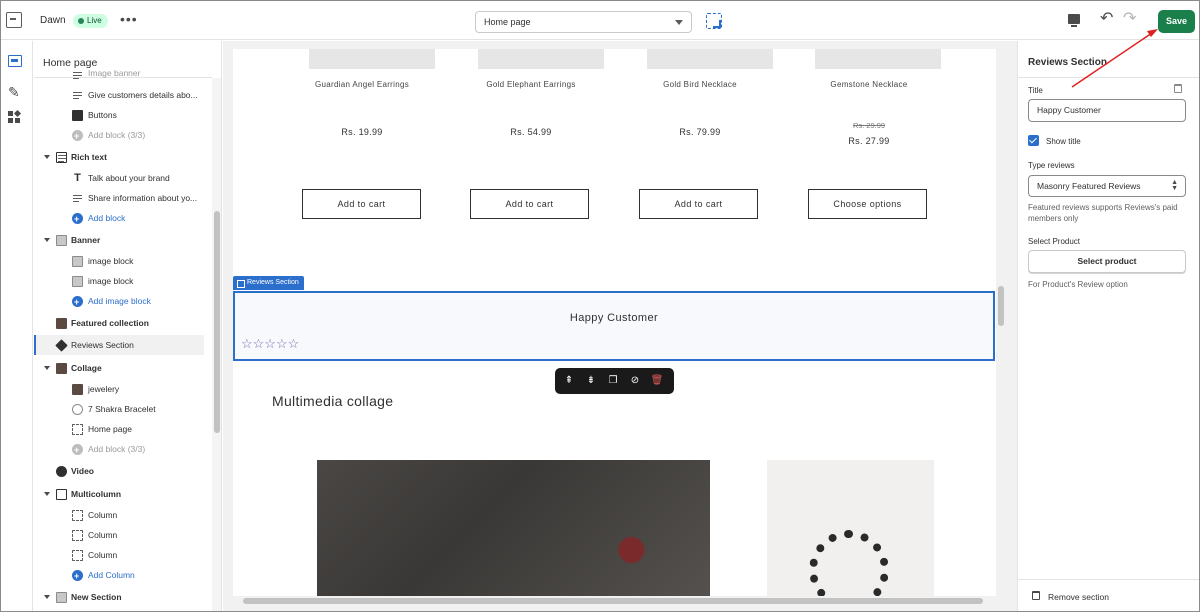 The width and height of the screenshot is (1200, 612). I want to click on sidebar-item-shakra-bracelet: 7 Shakra Bracelet, so click(123, 409).